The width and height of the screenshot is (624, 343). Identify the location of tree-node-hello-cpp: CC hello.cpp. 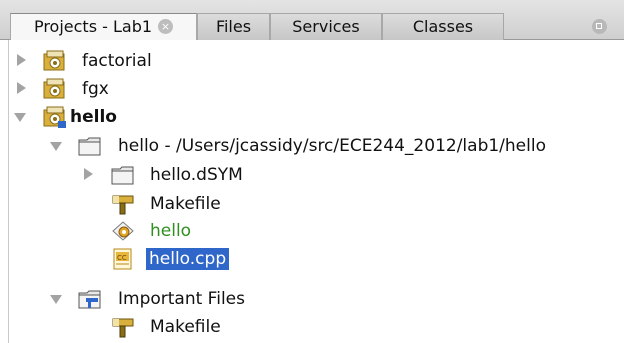
(312, 259).